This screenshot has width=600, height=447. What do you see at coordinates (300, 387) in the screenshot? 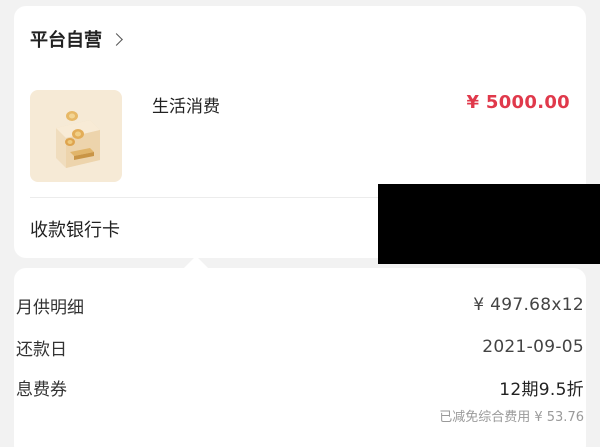
I see `coupon-row: 息费券 12期9.5折` at bounding box center [300, 387].